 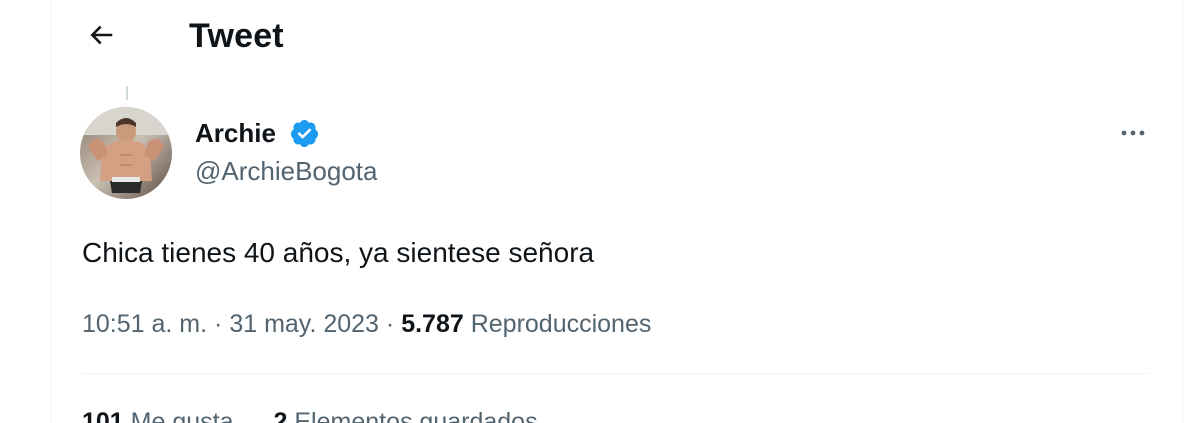 I want to click on tweet-text: Chica tienes 40 años, ya sientese señora, so click(x=338, y=252).